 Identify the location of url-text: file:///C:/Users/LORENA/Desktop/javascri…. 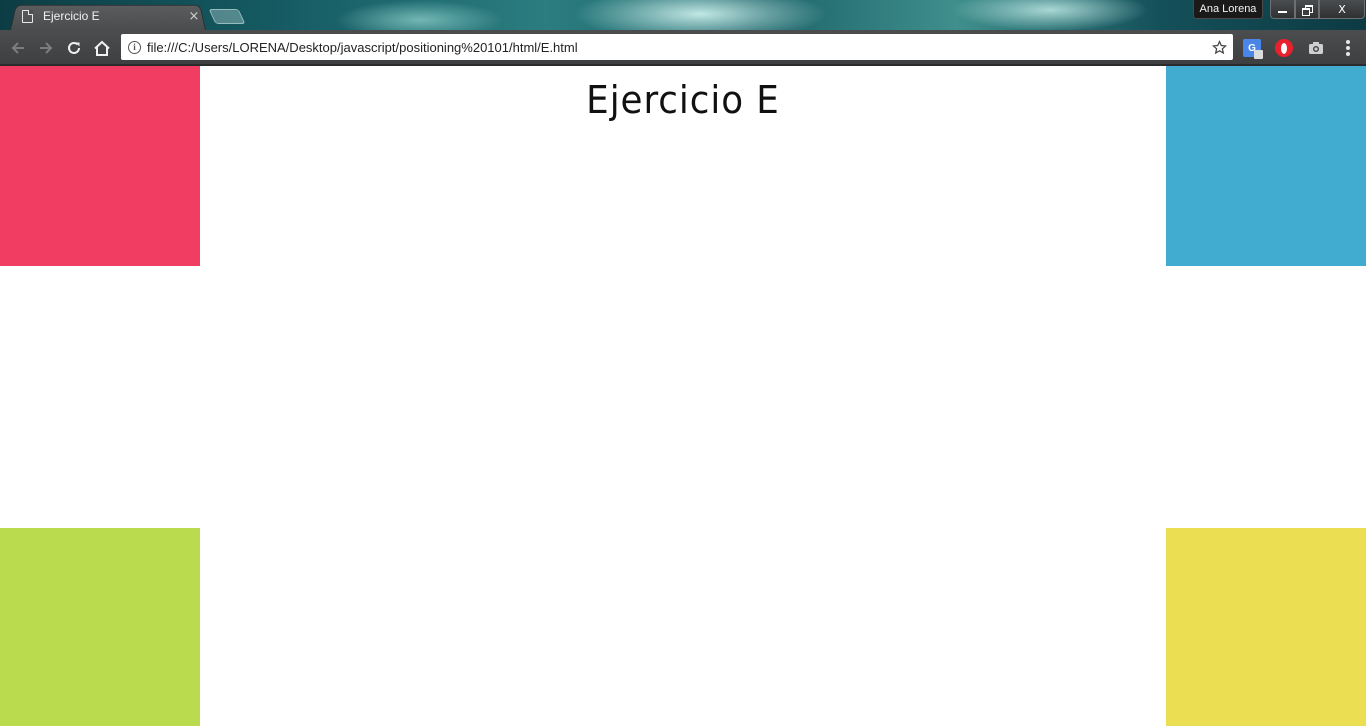
(677, 47).